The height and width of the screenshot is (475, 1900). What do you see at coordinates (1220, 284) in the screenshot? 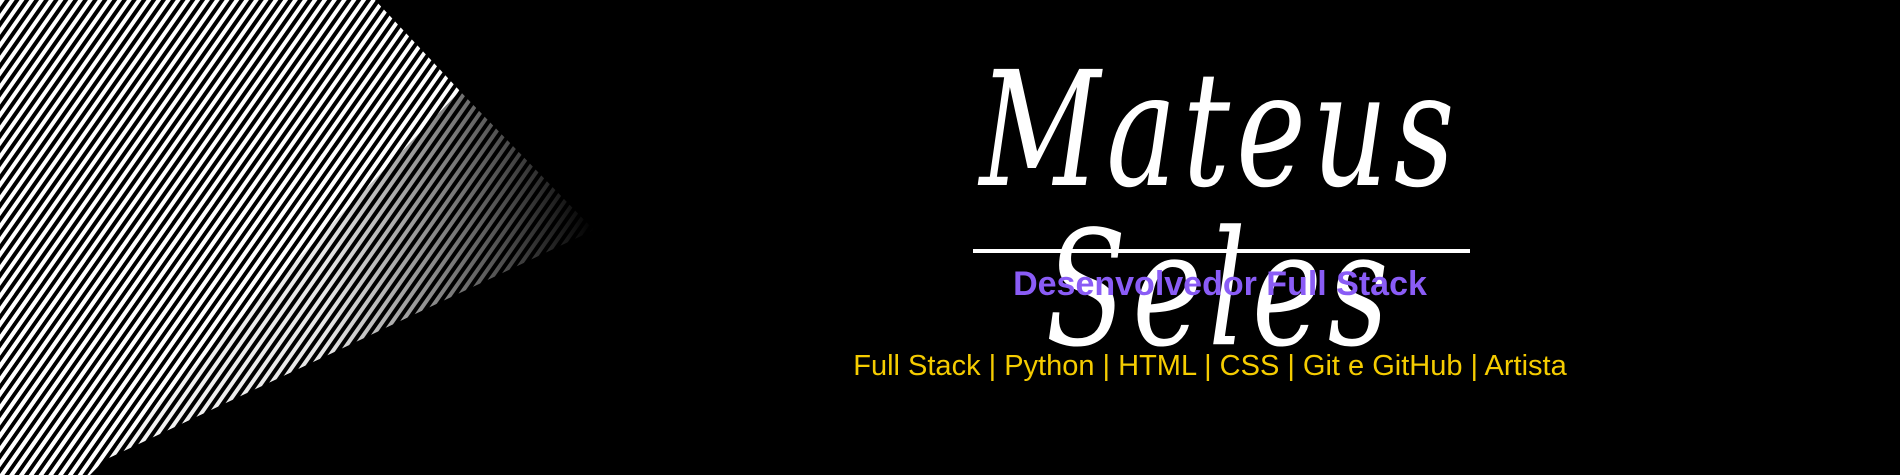
I see `job-title: Desenvolvedor Full Stack` at bounding box center [1220, 284].